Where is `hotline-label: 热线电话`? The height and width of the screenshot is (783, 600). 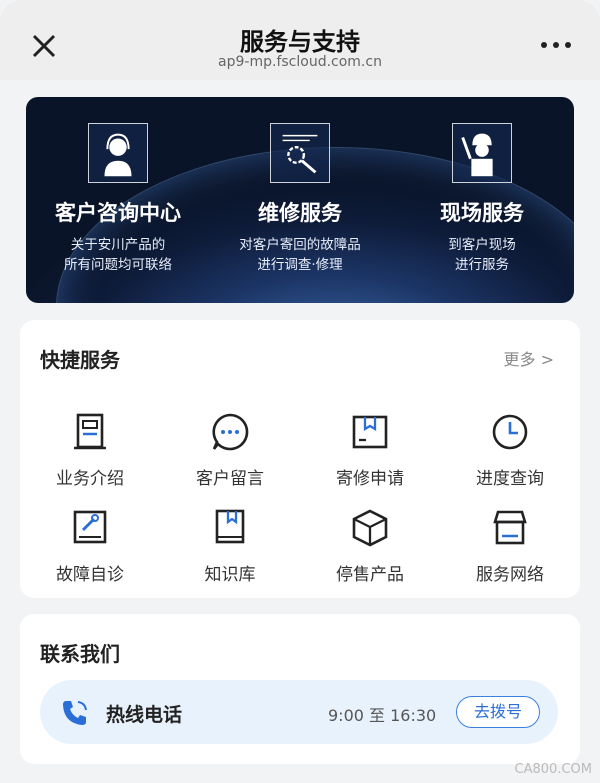 hotline-label: 热线电话 is located at coordinates (144, 715).